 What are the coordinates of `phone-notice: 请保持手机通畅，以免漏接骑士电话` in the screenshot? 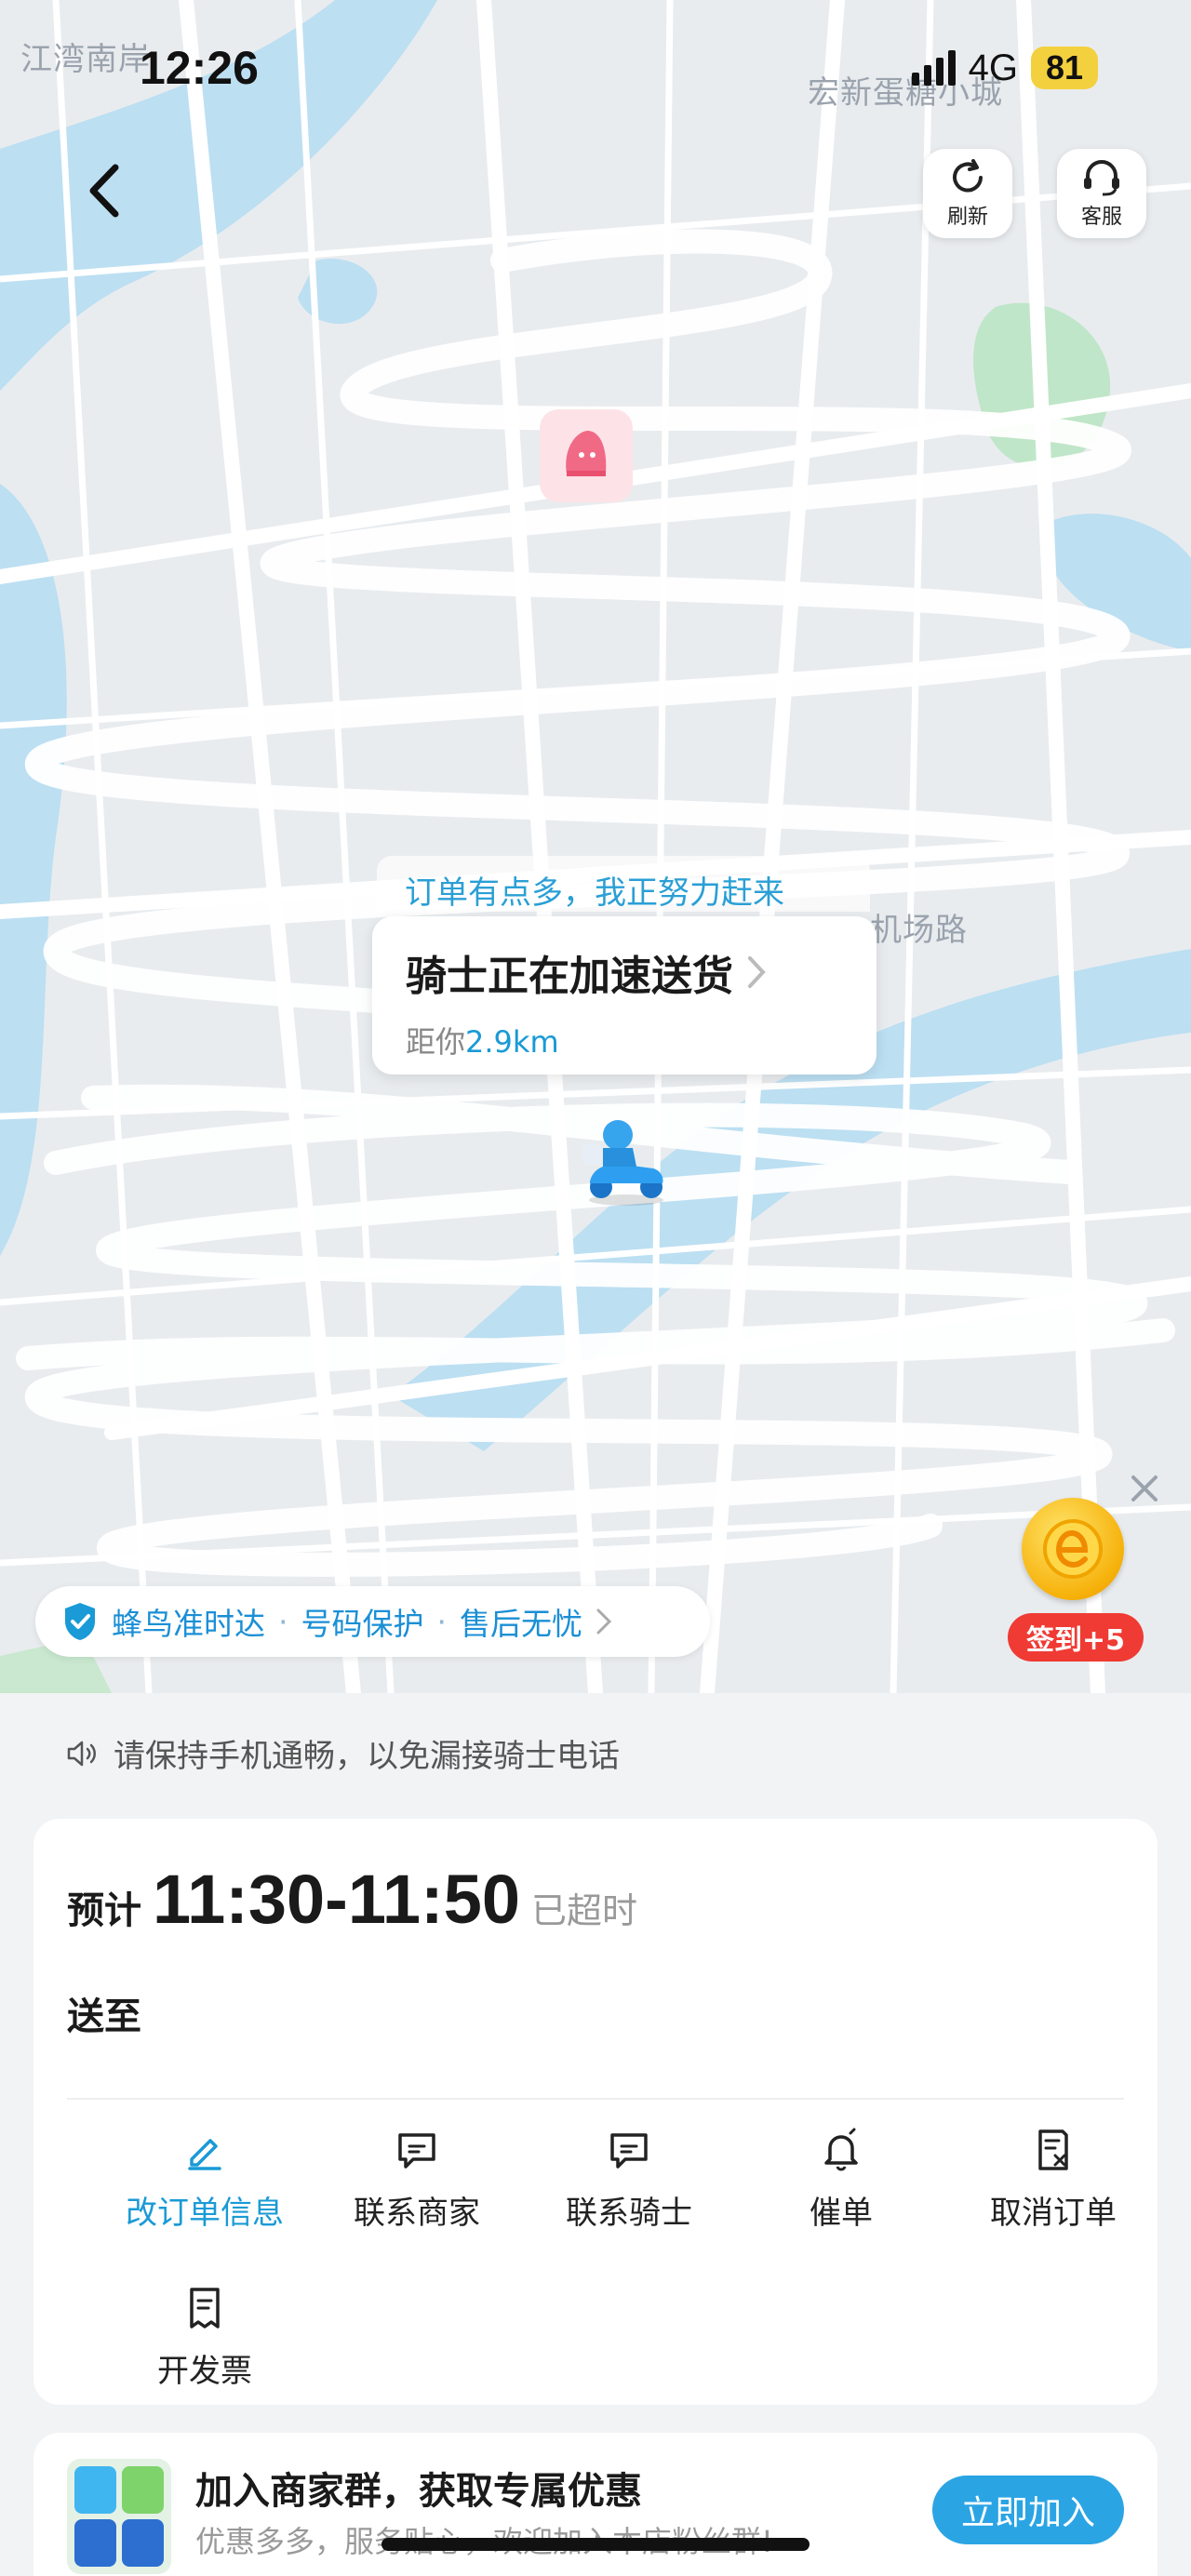 It's located at (342, 1753).